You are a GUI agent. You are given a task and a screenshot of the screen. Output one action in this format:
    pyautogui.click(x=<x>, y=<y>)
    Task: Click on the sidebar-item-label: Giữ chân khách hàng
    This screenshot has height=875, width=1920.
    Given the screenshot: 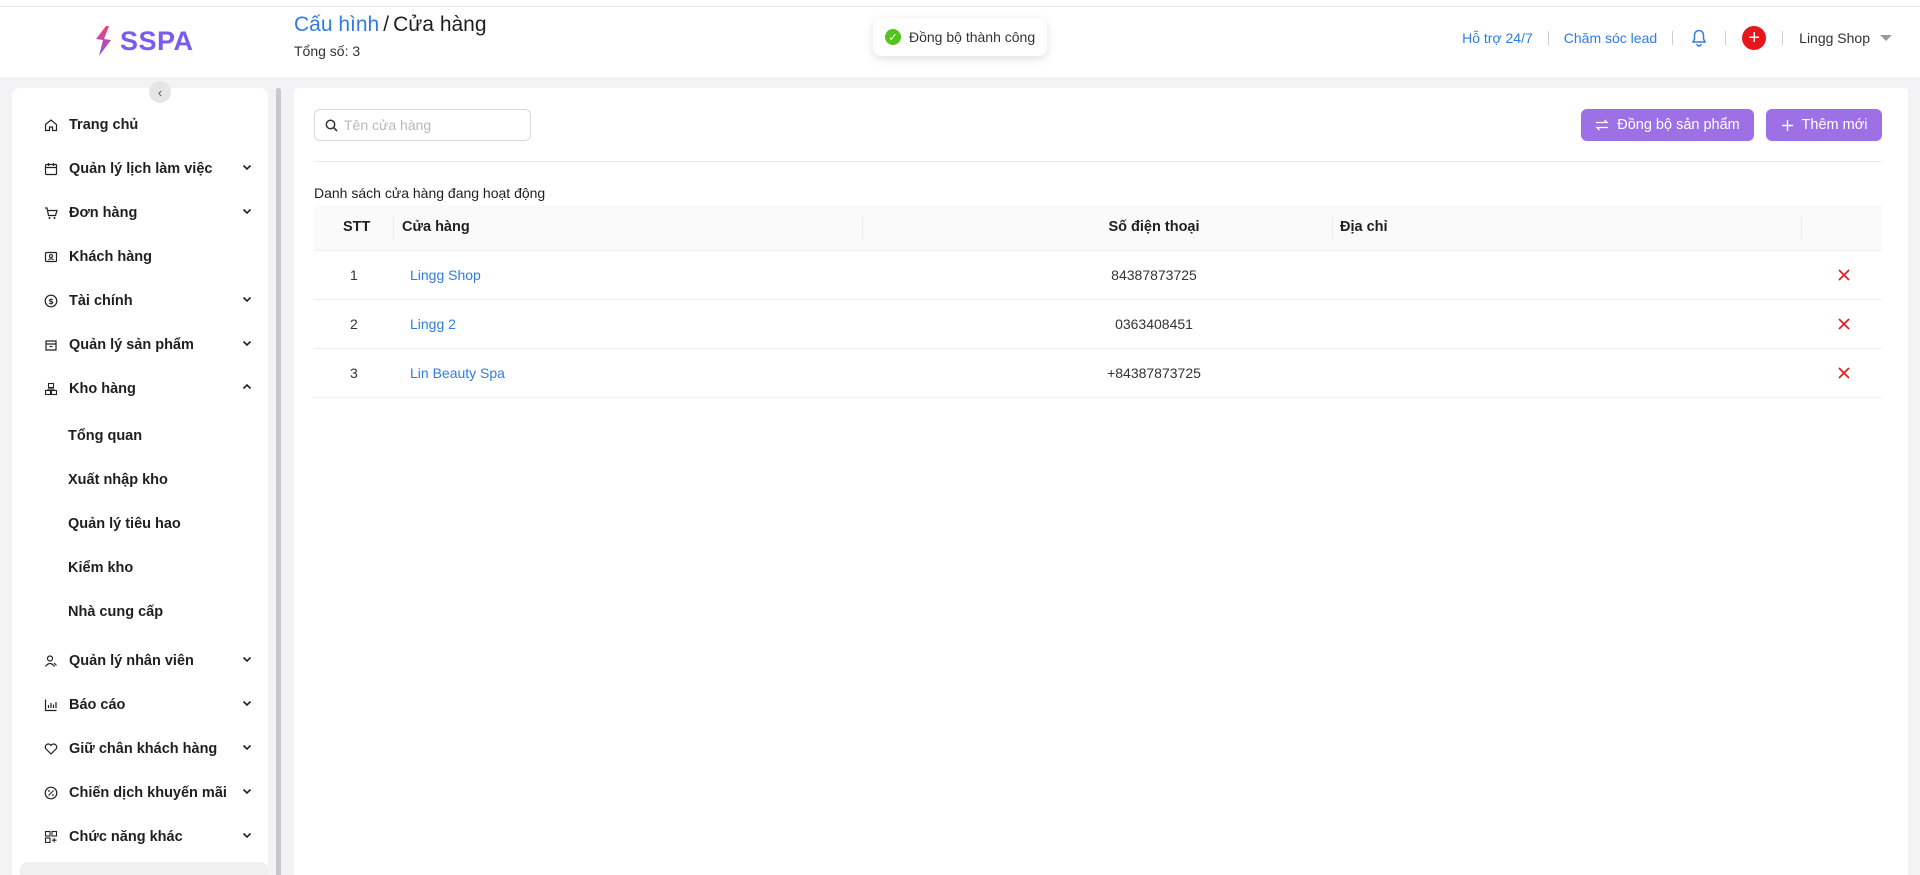 What is the action you would take?
    pyautogui.click(x=143, y=749)
    